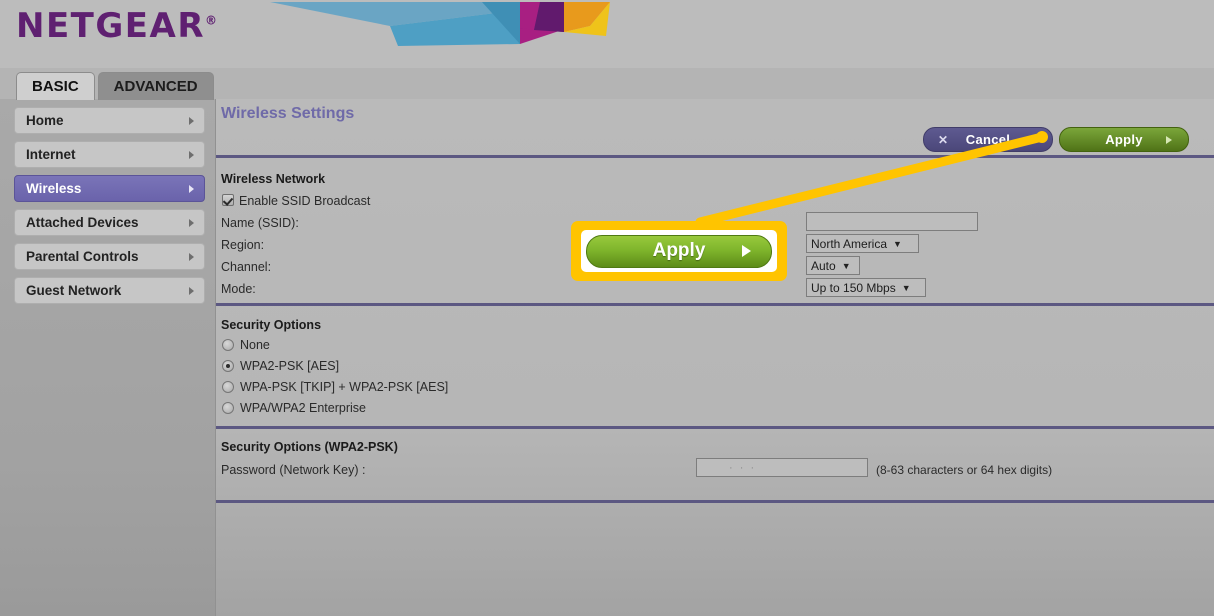 Image resolution: width=1214 pixels, height=616 pixels. I want to click on apply-button-callout-highlight: Apply, so click(679, 251).